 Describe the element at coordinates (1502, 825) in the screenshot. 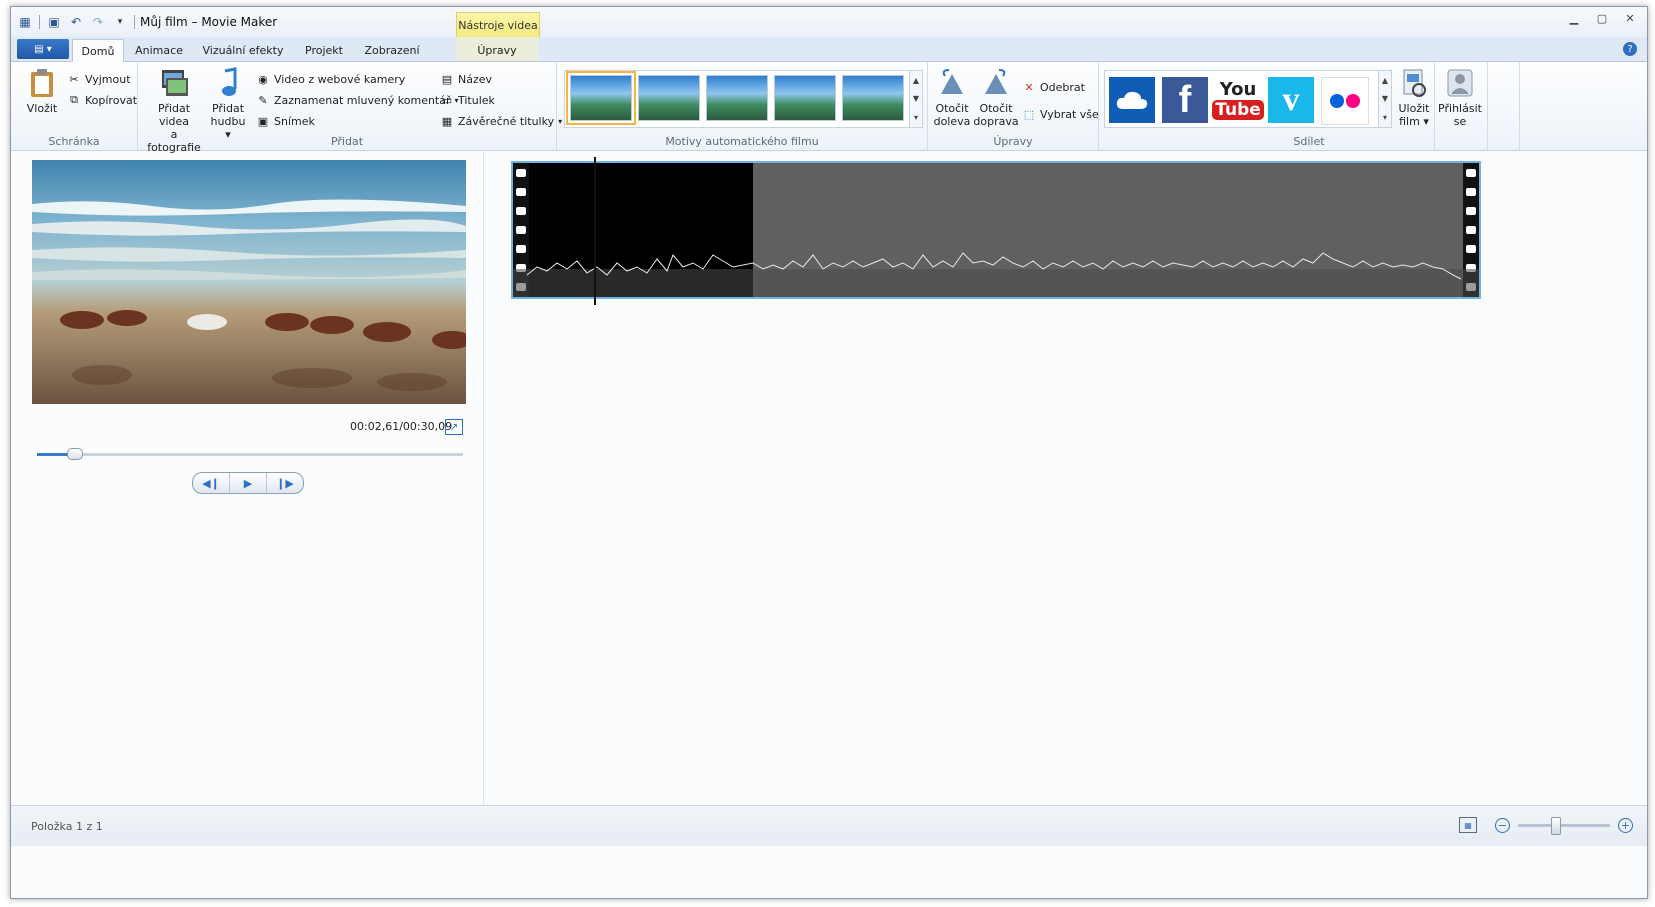

I see `zoom-out-icon: −` at that location.